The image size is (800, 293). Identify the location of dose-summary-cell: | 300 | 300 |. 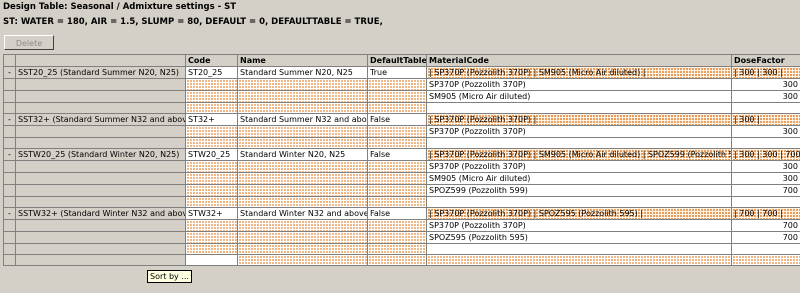
(765, 72).